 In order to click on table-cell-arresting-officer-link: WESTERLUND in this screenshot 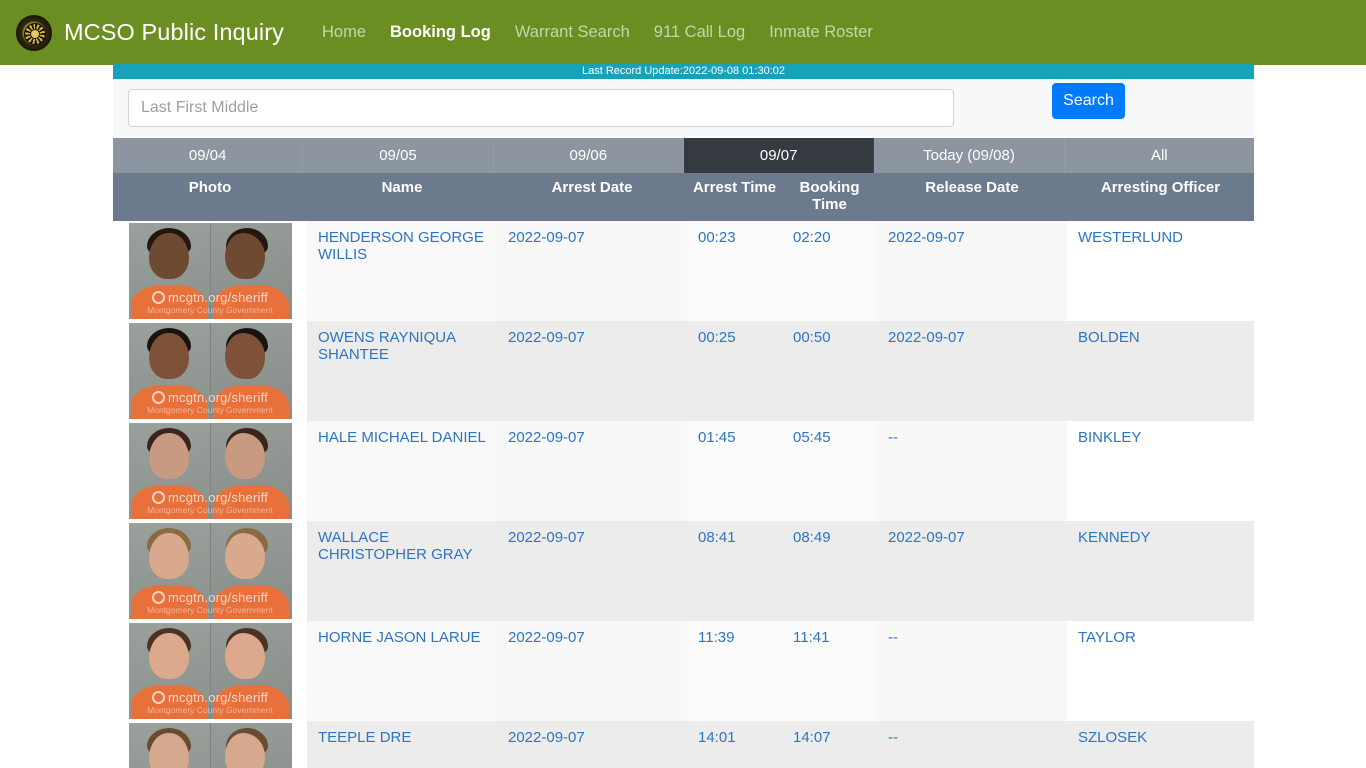, I will do `click(1130, 237)`.